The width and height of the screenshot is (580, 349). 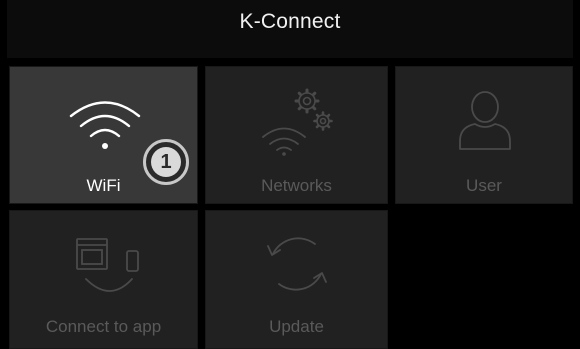 What do you see at coordinates (296, 185) in the screenshot?
I see `tile-networks-label: Networks` at bounding box center [296, 185].